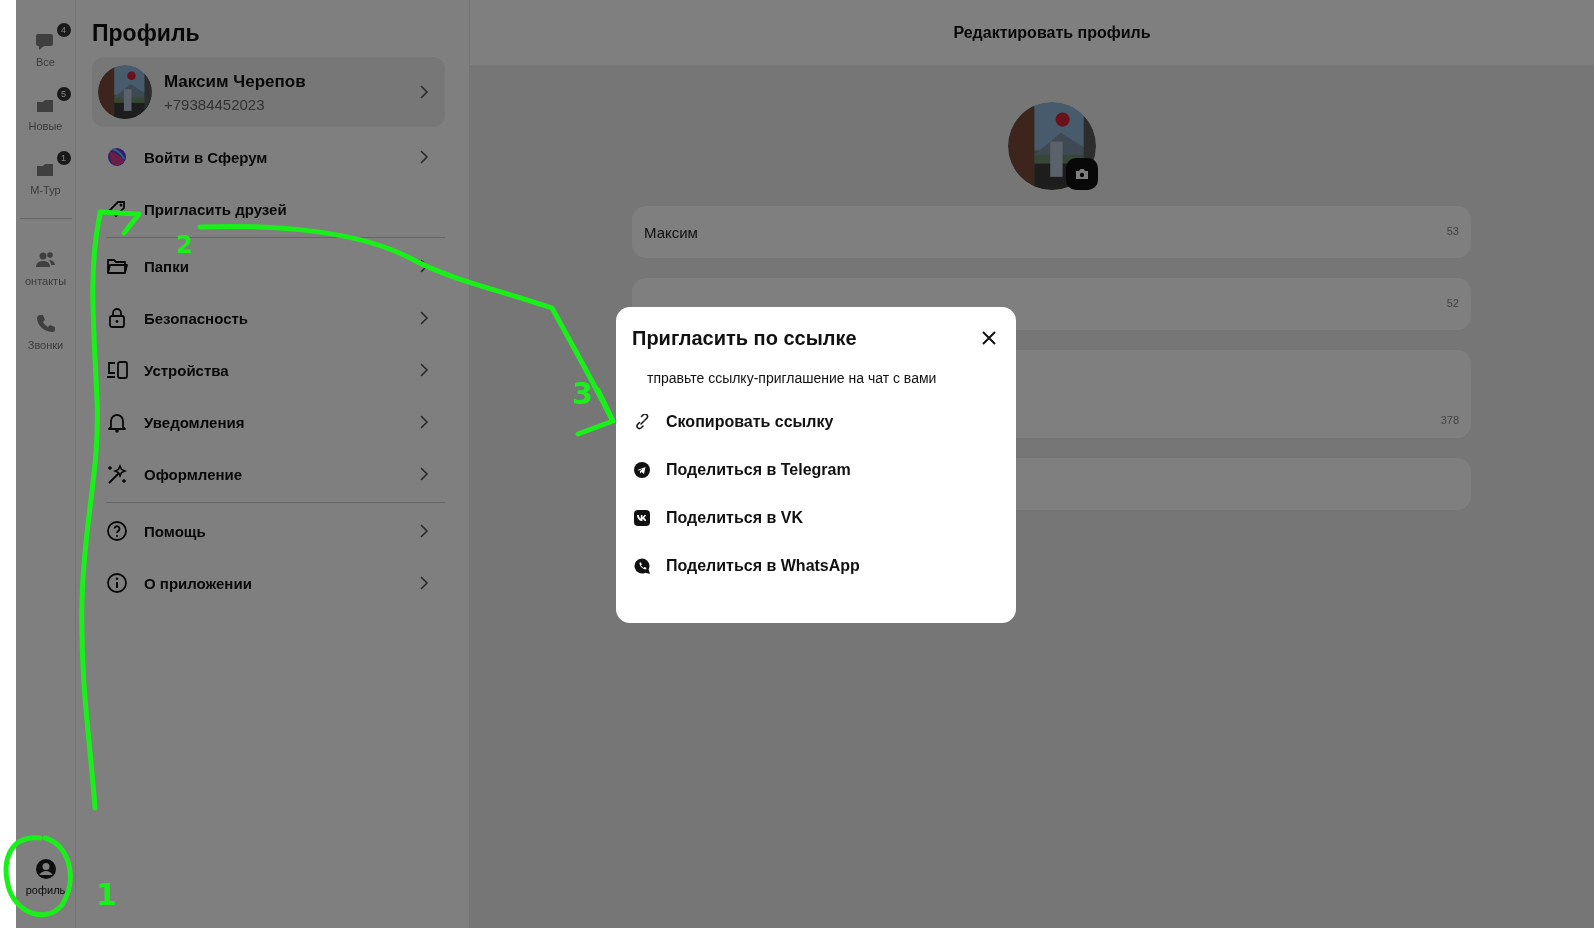 This screenshot has width=1594, height=928. Describe the element at coordinates (45, 118) in the screenshot. I see `nav-item: 5 Новые` at that location.